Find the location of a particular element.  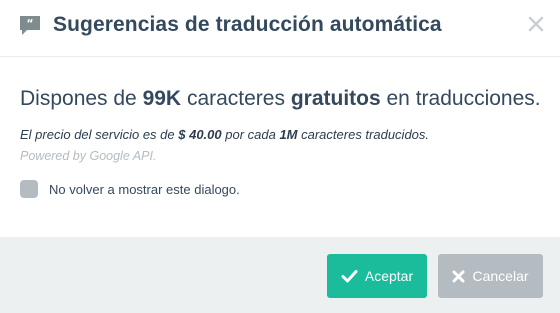

cancel-button: Cancelar is located at coordinates (490, 276).